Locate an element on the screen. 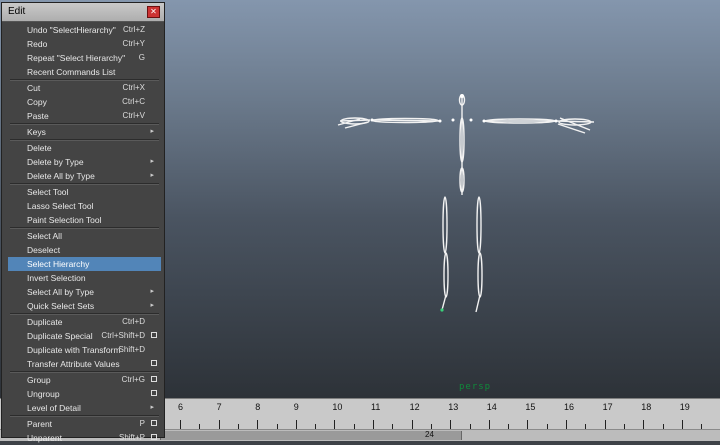 The height and width of the screenshot is (445, 720). menu-item-lasso-select-tool: Lasso Select Tool is located at coordinates (84, 206).